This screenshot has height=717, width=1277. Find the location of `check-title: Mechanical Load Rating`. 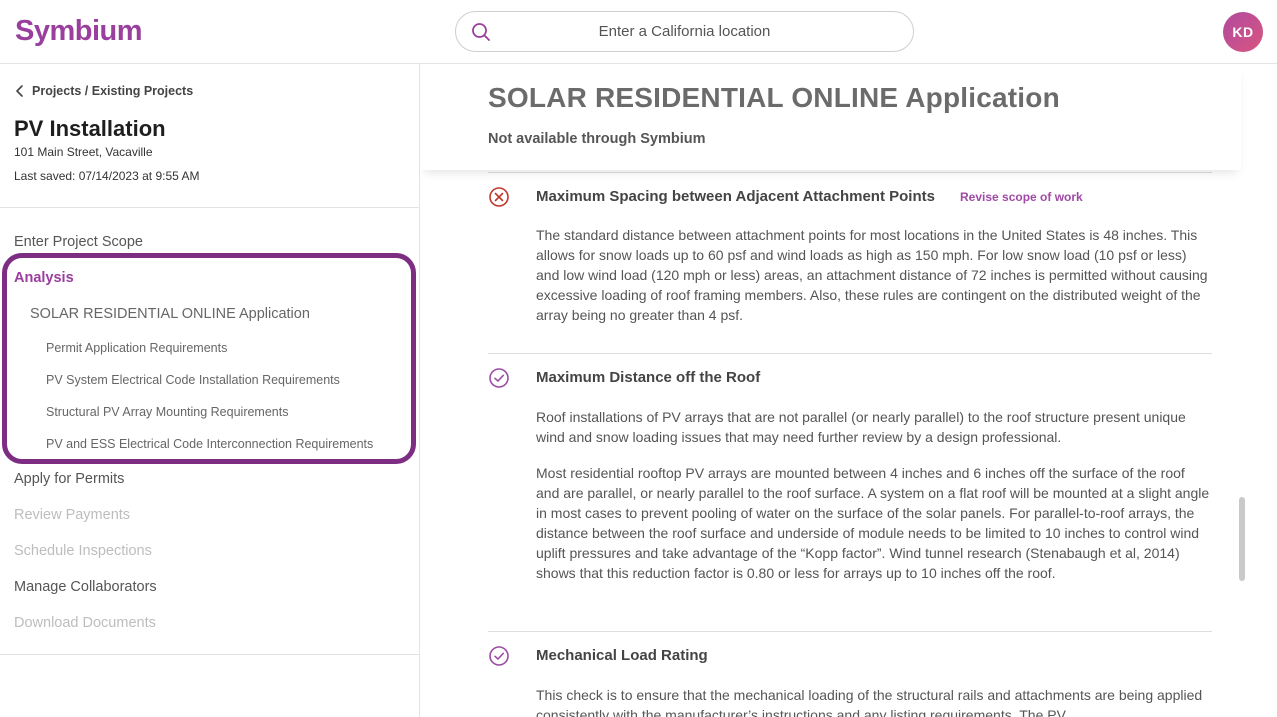

check-title: Mechanical Load Rating is located at coordinates (622, 655).